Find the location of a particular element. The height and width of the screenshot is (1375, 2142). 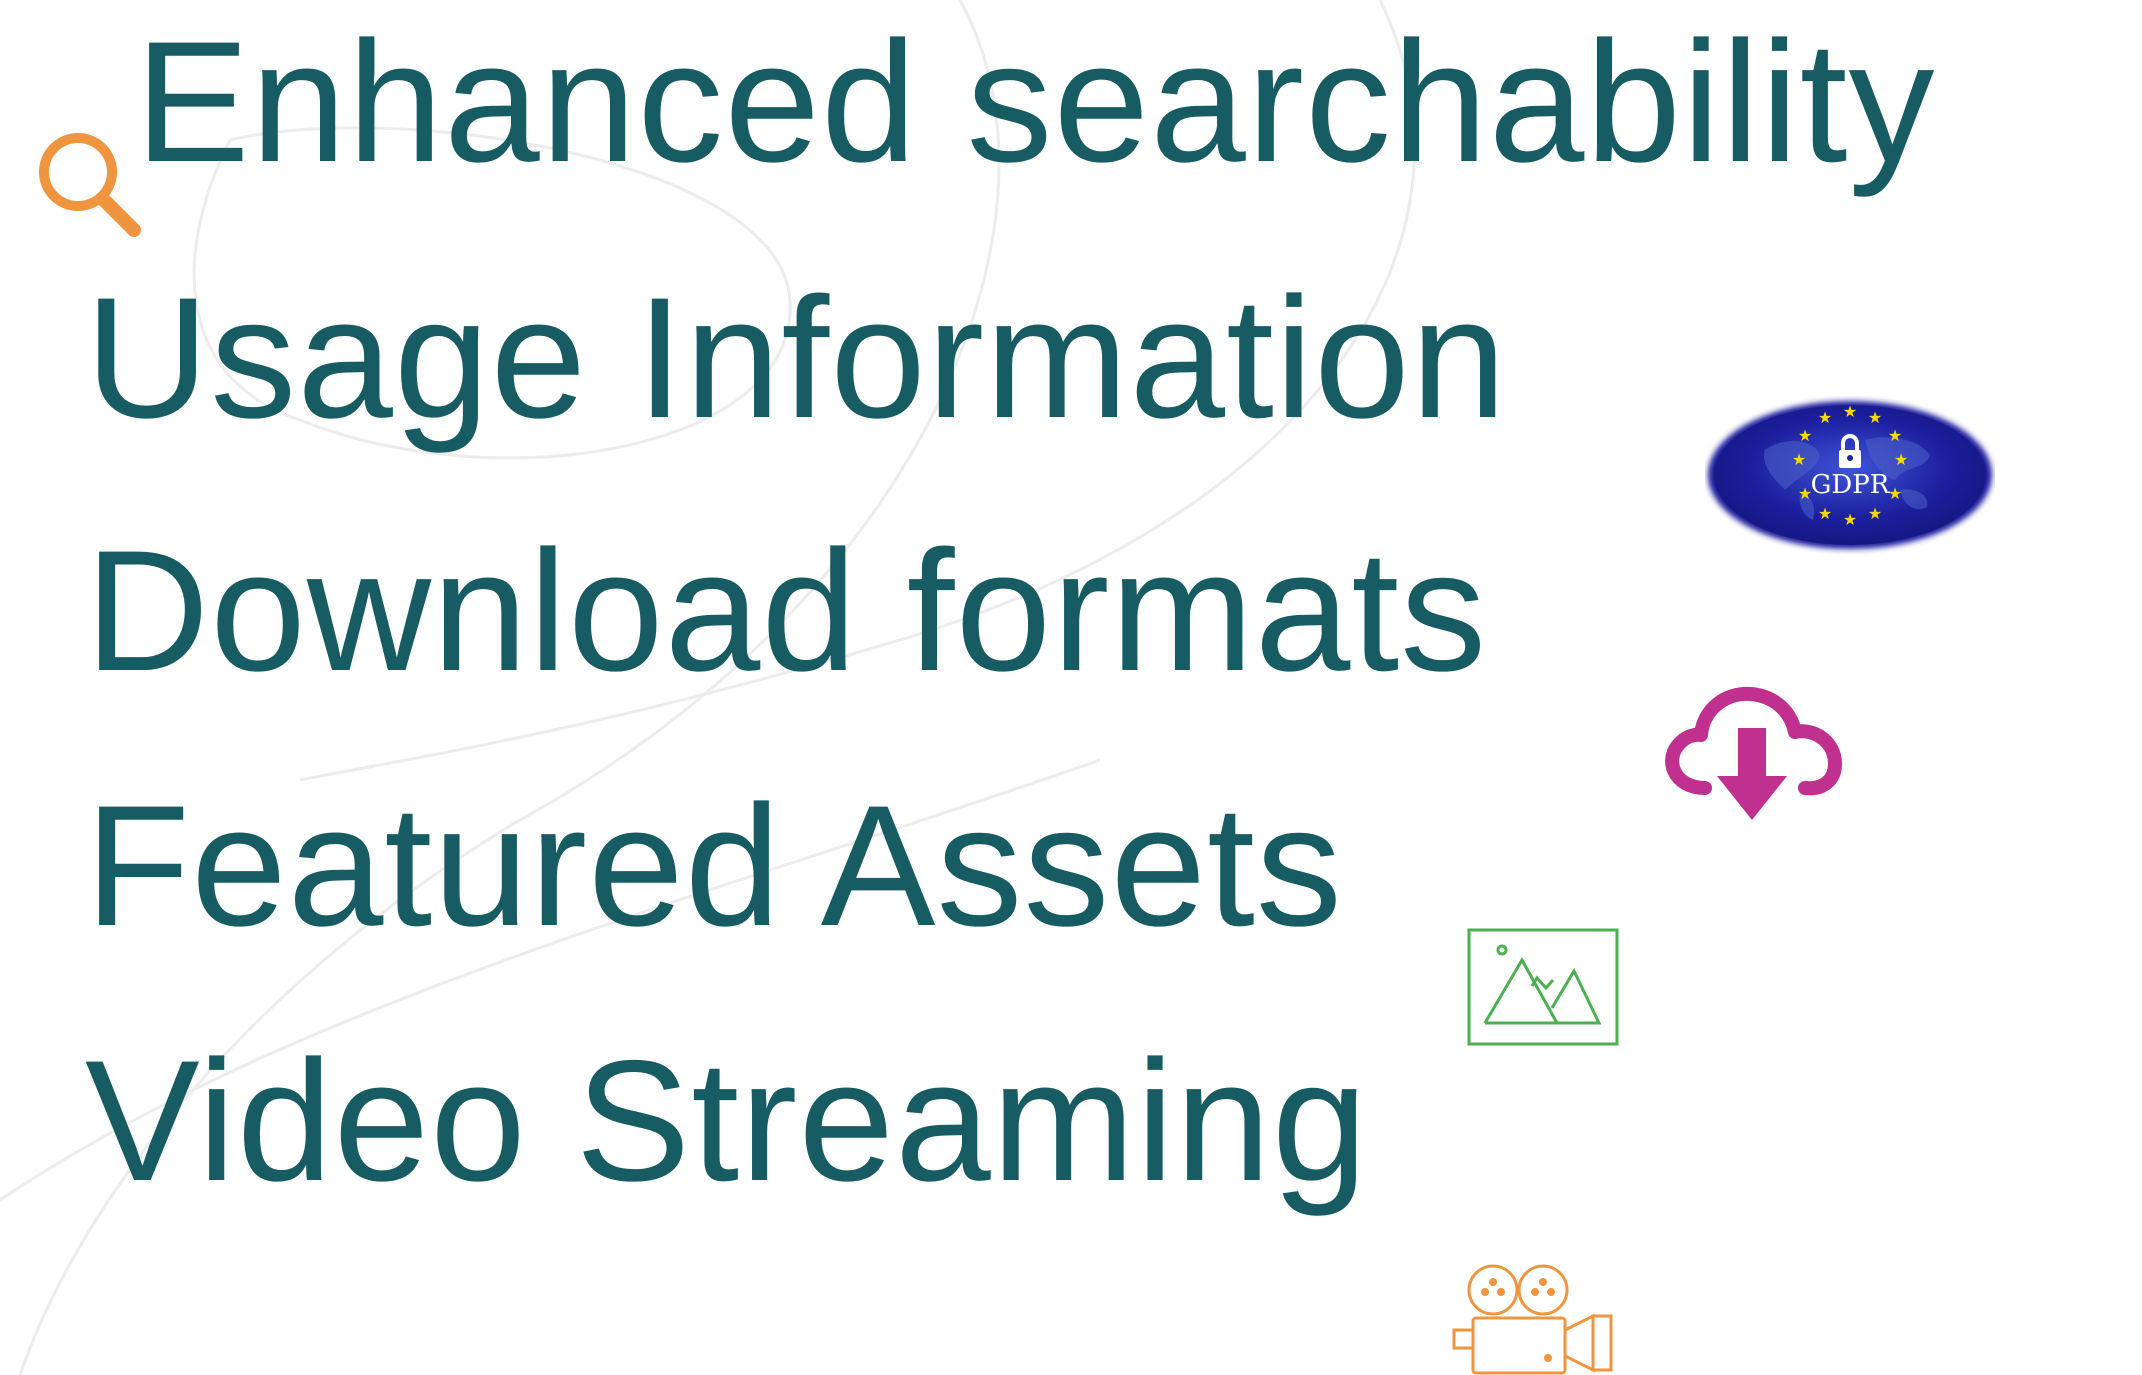

video-camera-icon is located at coordinates (1532, 1319).